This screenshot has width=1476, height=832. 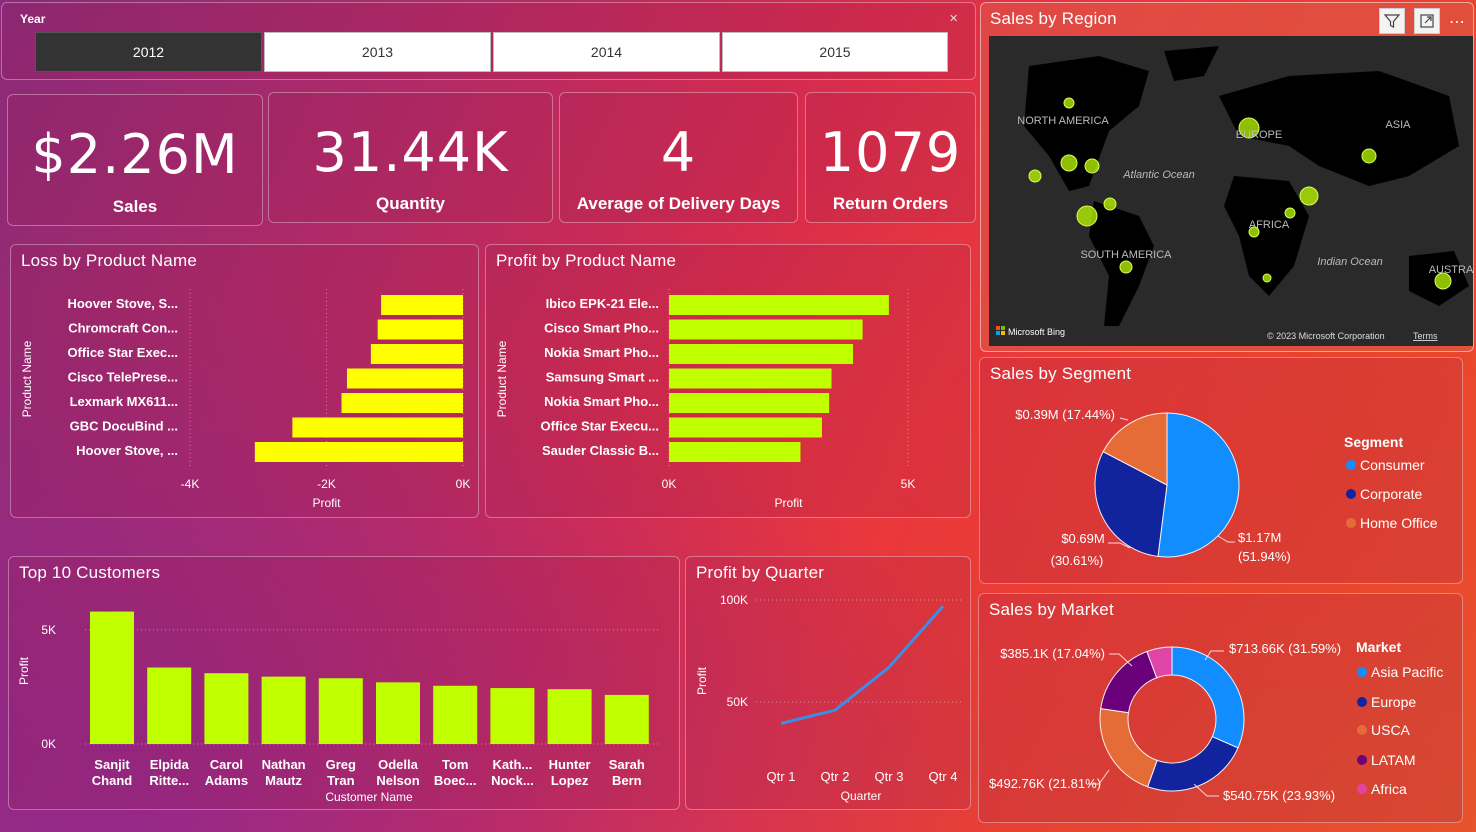 What do you see at coordinates (1385, 465) in the screenshot?
I see `legend-item-consumer: Consumer` at bounding box center [1385, 465].